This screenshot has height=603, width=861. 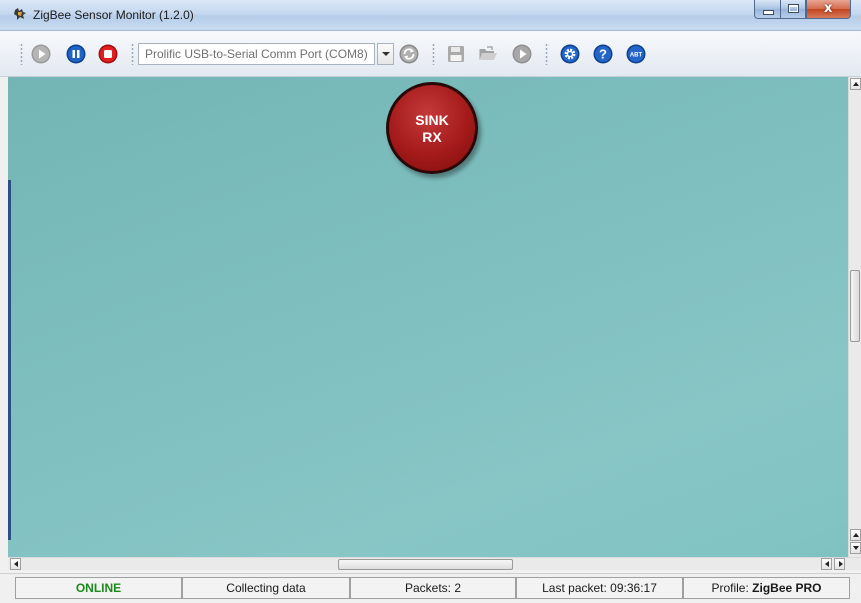 I want to click on about-icon: ABT, so click(x=636, y=54).